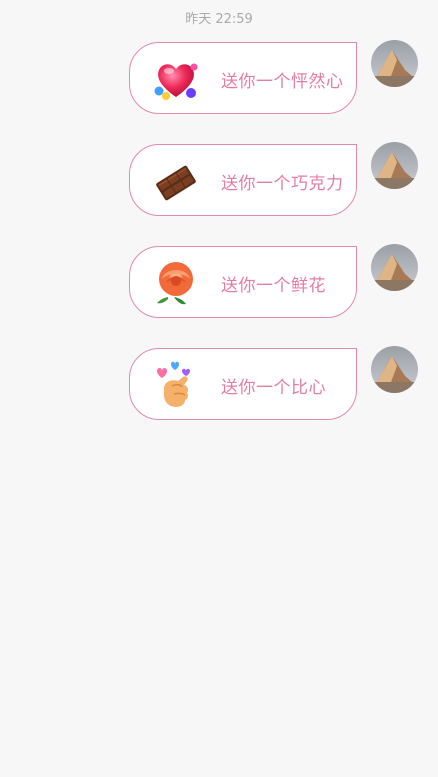 The width and height of the screenshot is (438, 777). I want to click on gift-message-bubble: 送你一个比心, so click(243, 384).